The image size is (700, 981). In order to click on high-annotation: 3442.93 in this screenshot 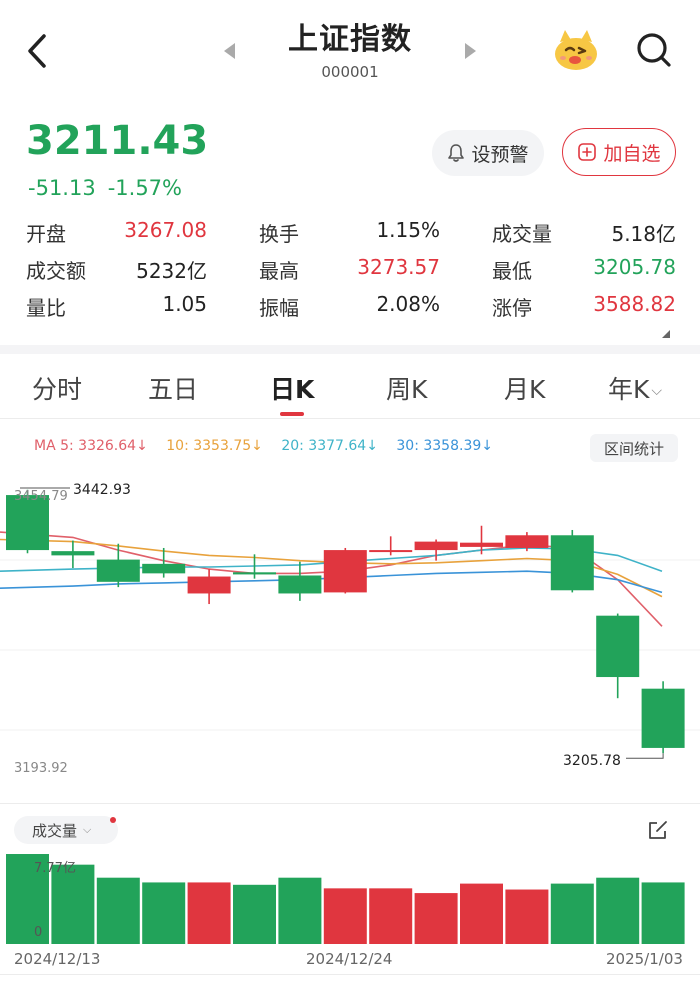, I will do `click(102, 490)`.